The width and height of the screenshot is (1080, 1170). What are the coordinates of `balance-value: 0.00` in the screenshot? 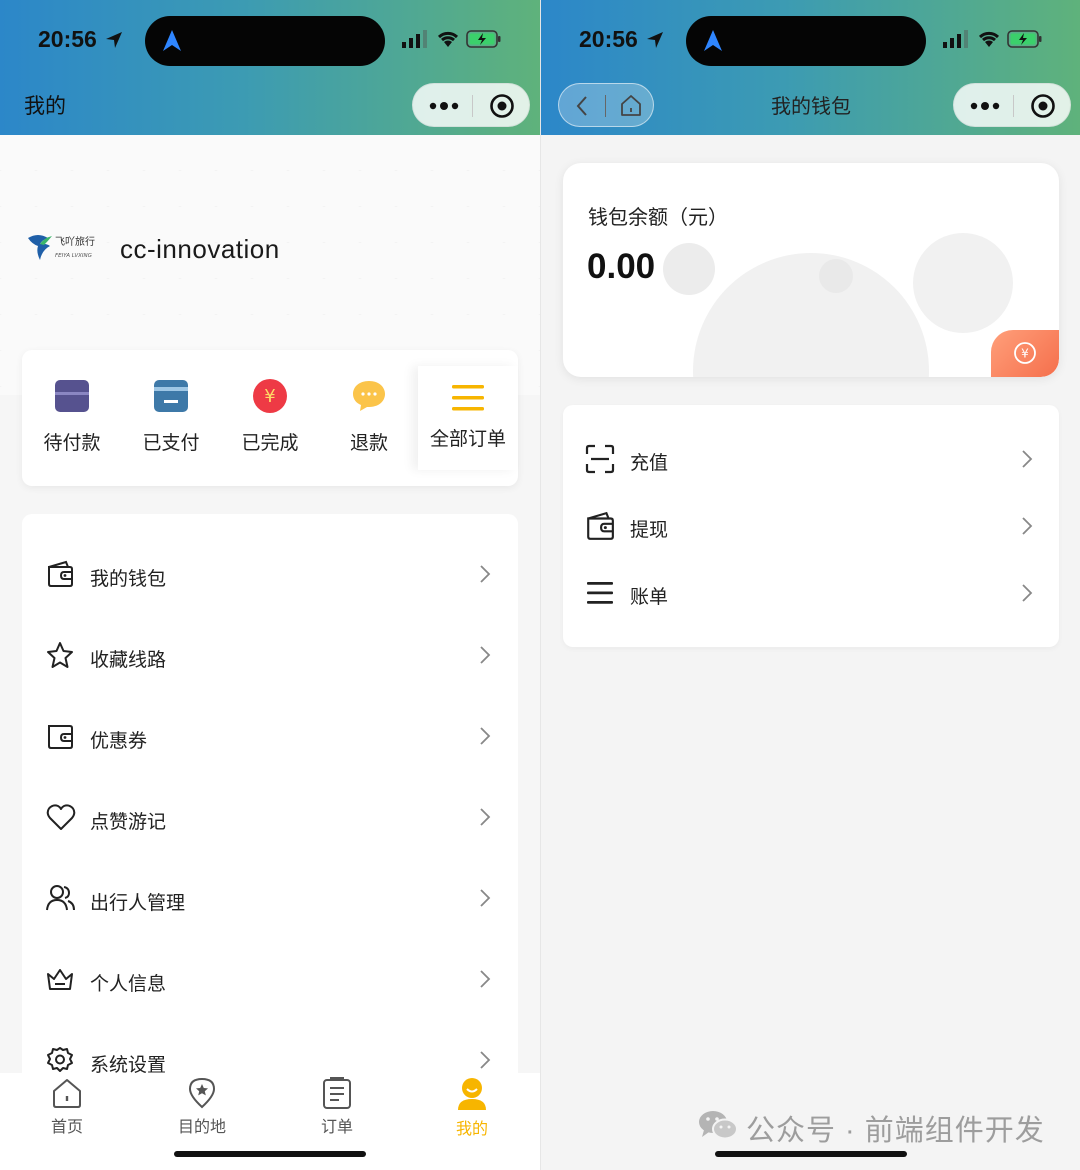 It's located at (621, 266).